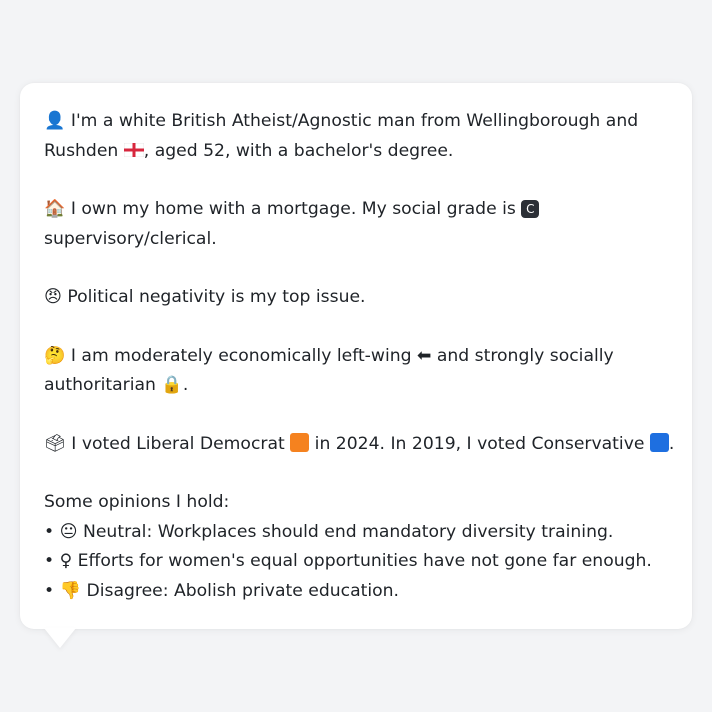 The image size is (712, 712). What do you see at coordinates (55, 355) in the screenshot?
I see `thinking-face-icon: 🤔` at bounding box center [55, 355].